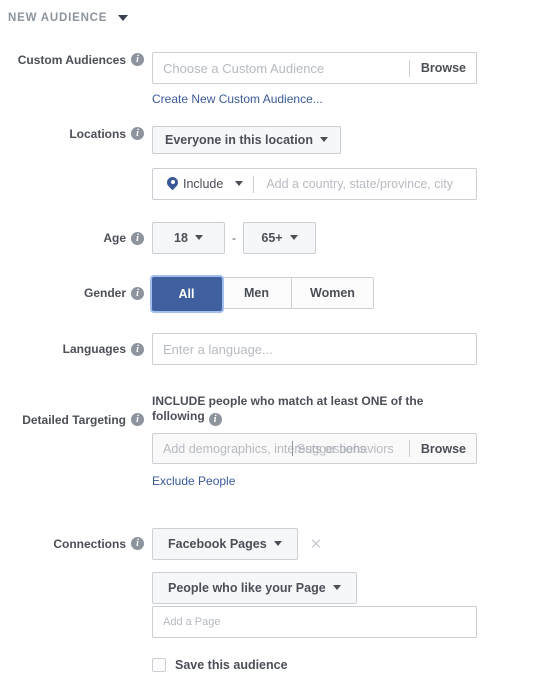 The height and width of the screenshot is (689, 550). I want to click on add-page-input: Add a Page, so click(314, 622).